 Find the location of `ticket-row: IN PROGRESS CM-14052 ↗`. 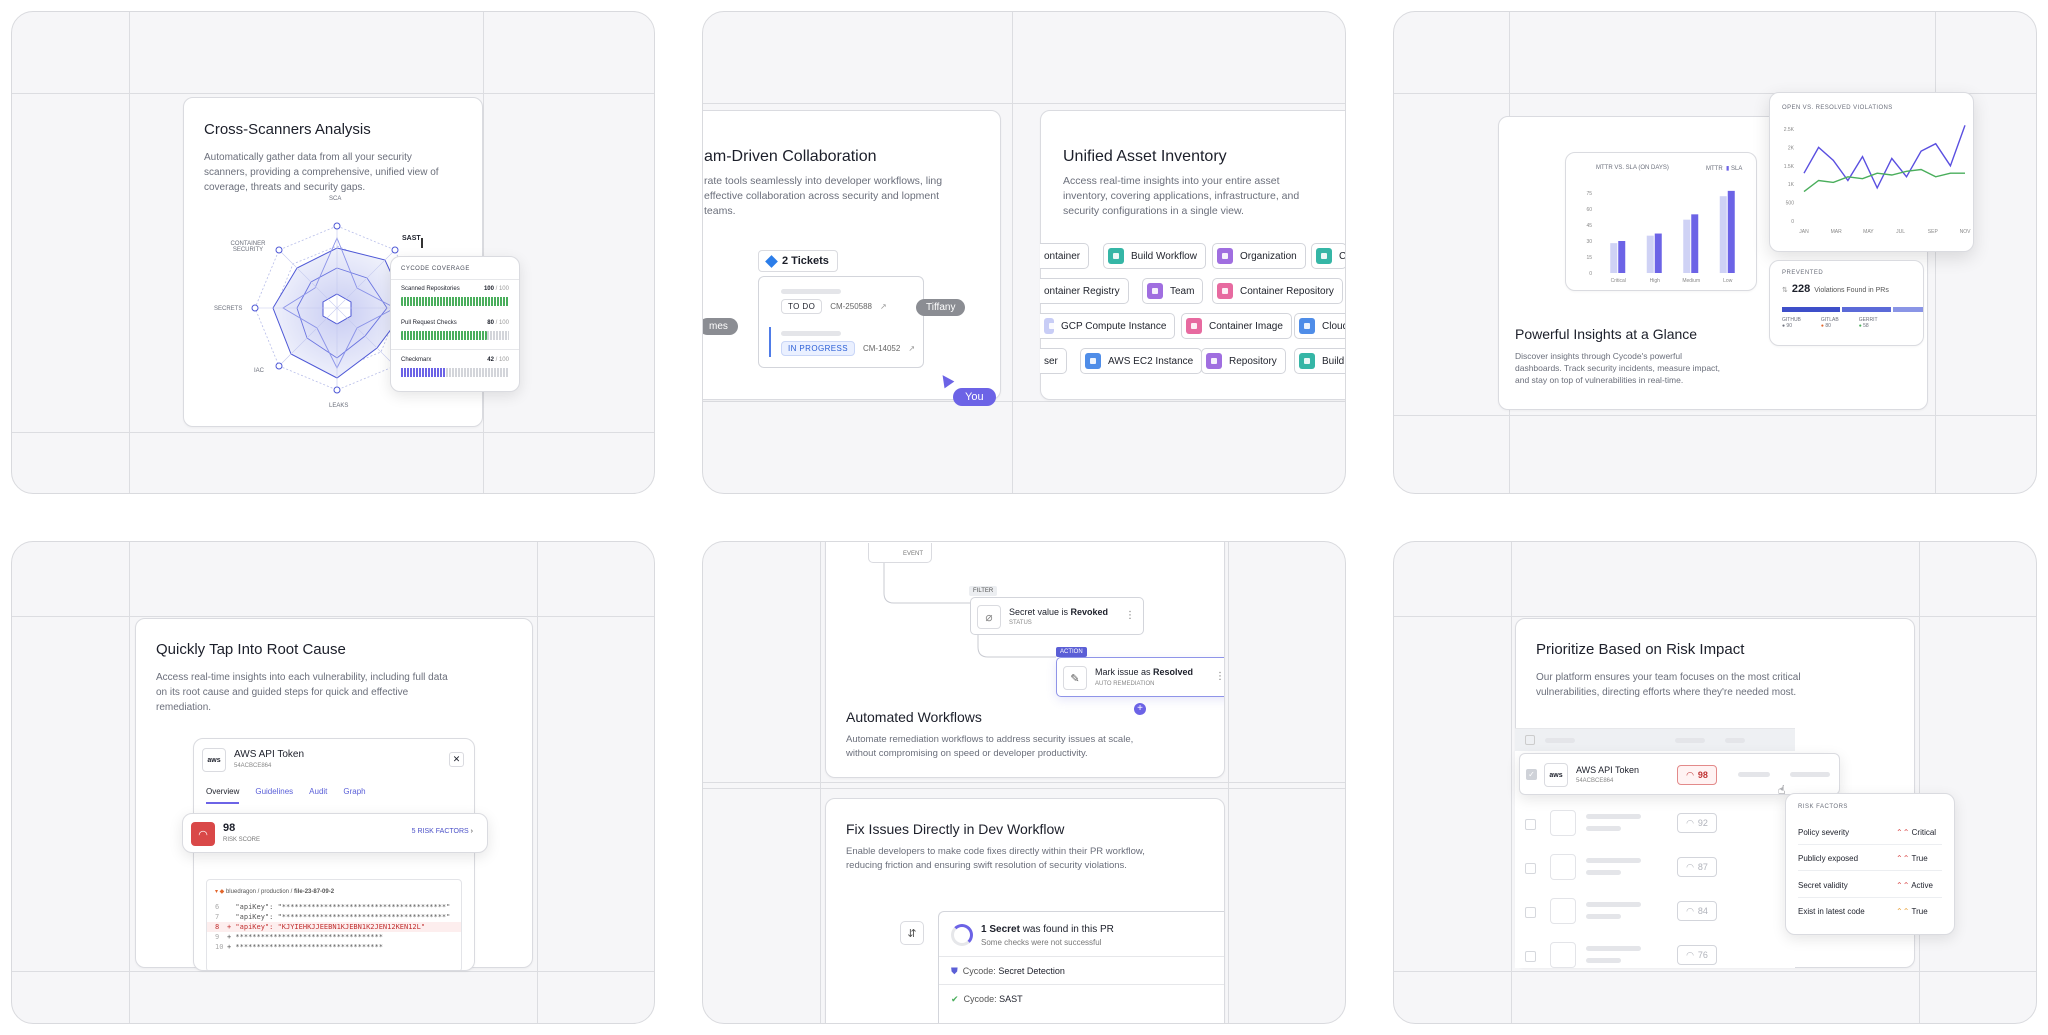

ticket-row: IN PROGRESS CM-14052 ↗ is located at coordinates (848, 348).